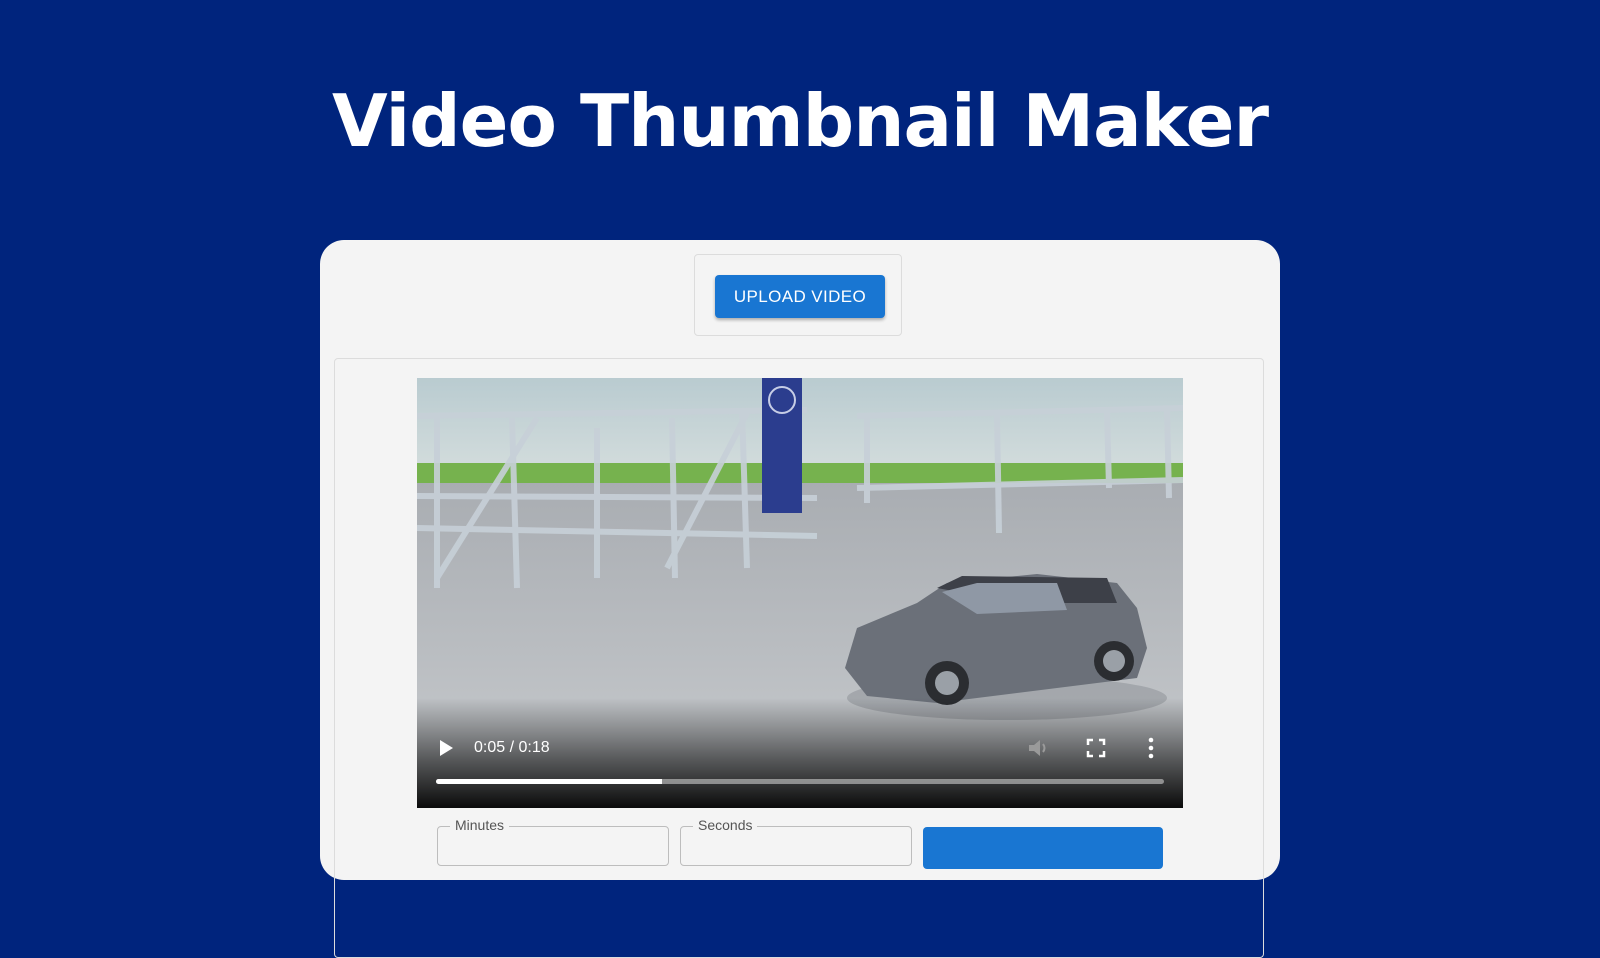 Image resolution: width=1600 pixels, height=958 pixels. What do you see at coordinates (1151, 748) in the screenshot?
I see `more-options-icon` at bounding box center [1151, 748].